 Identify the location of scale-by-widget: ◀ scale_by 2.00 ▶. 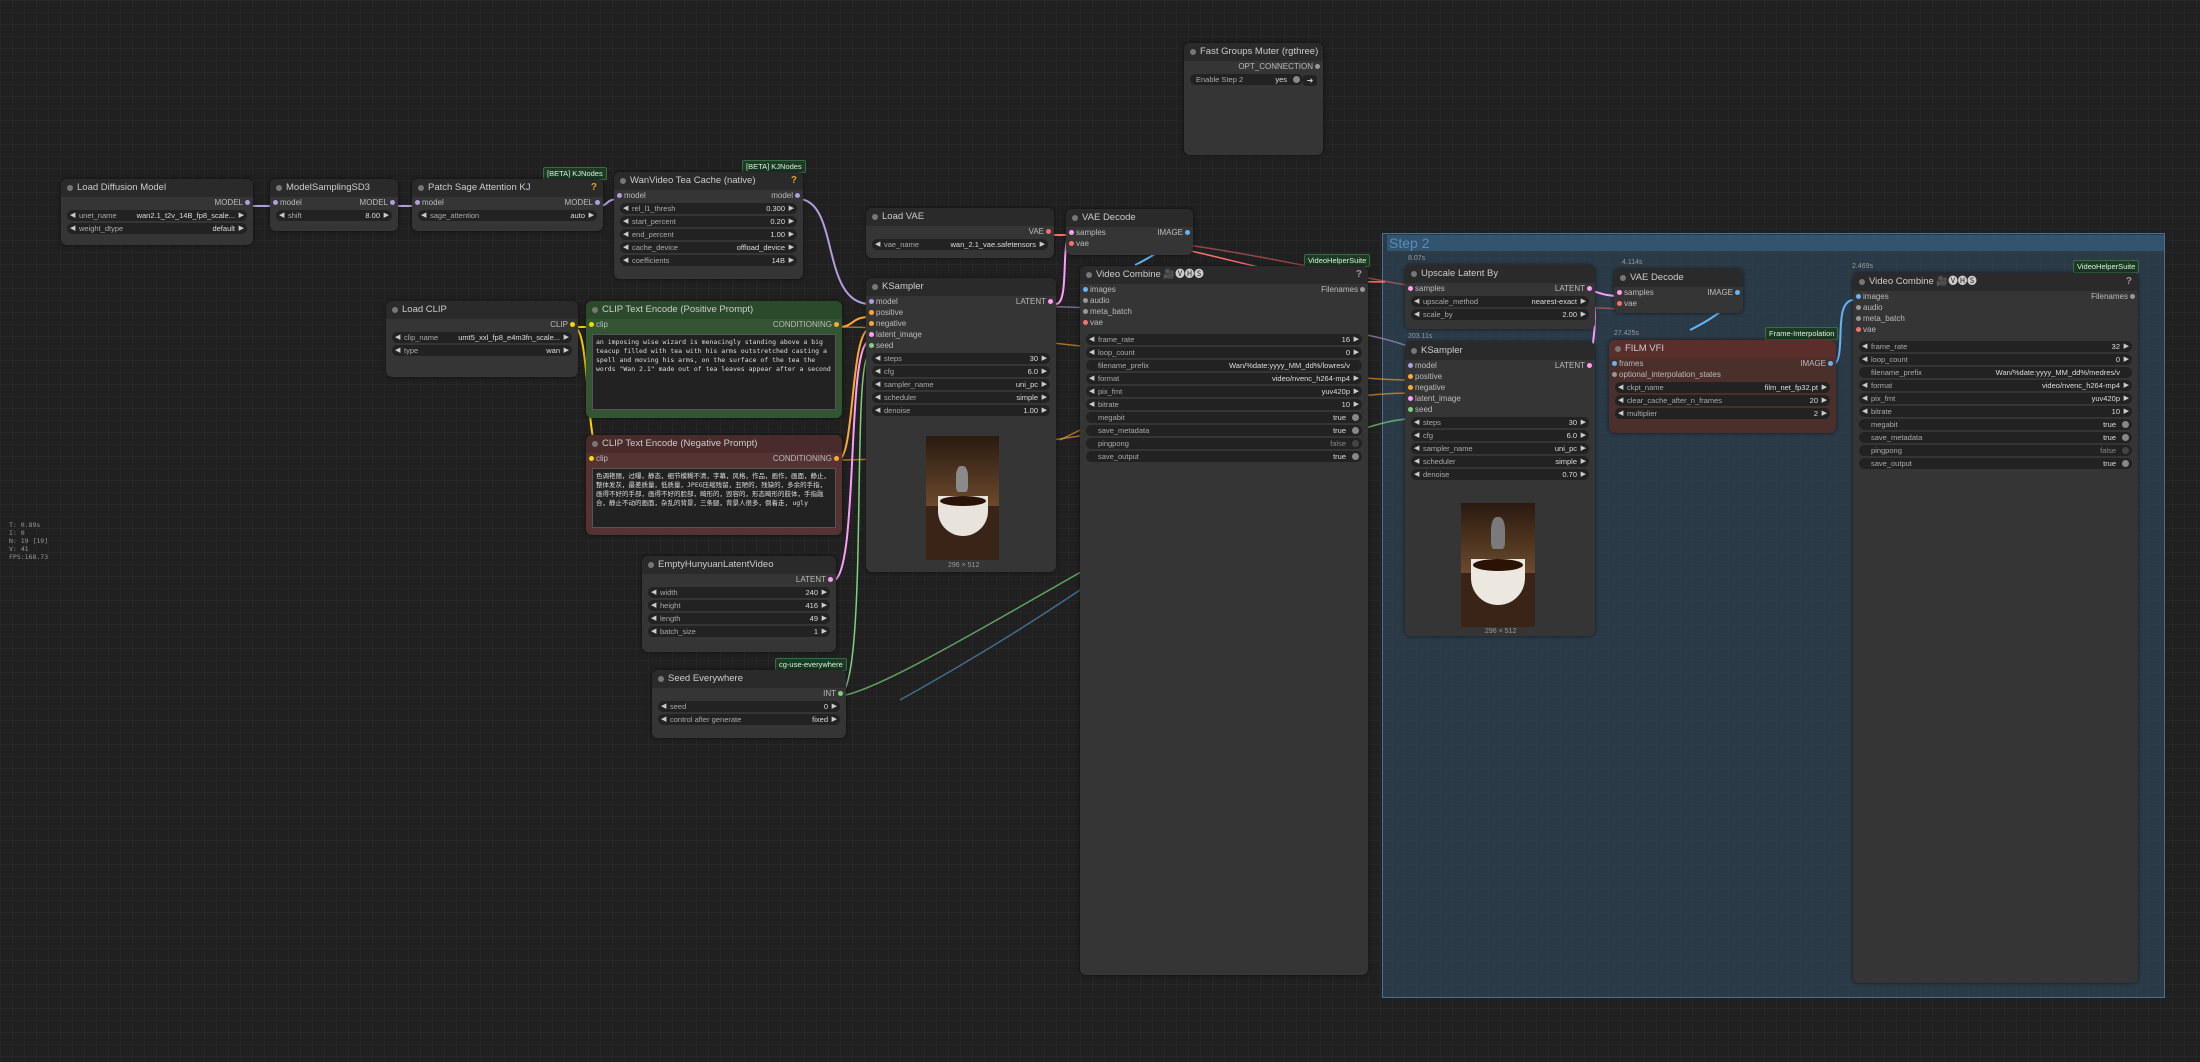
(1500, 314).